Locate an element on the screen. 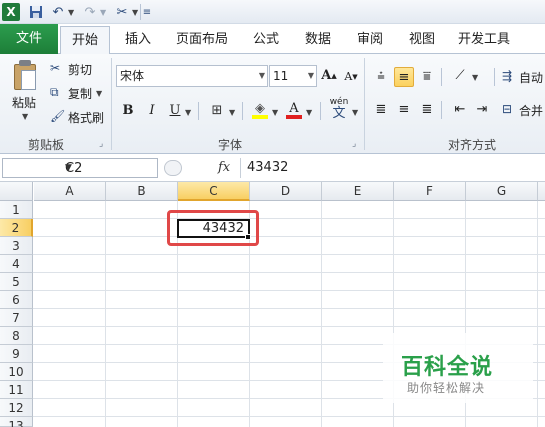 This screenshot has height=427, width=545. font-size-dropdown-icon: ▼ is located at coordinates (311, 76).